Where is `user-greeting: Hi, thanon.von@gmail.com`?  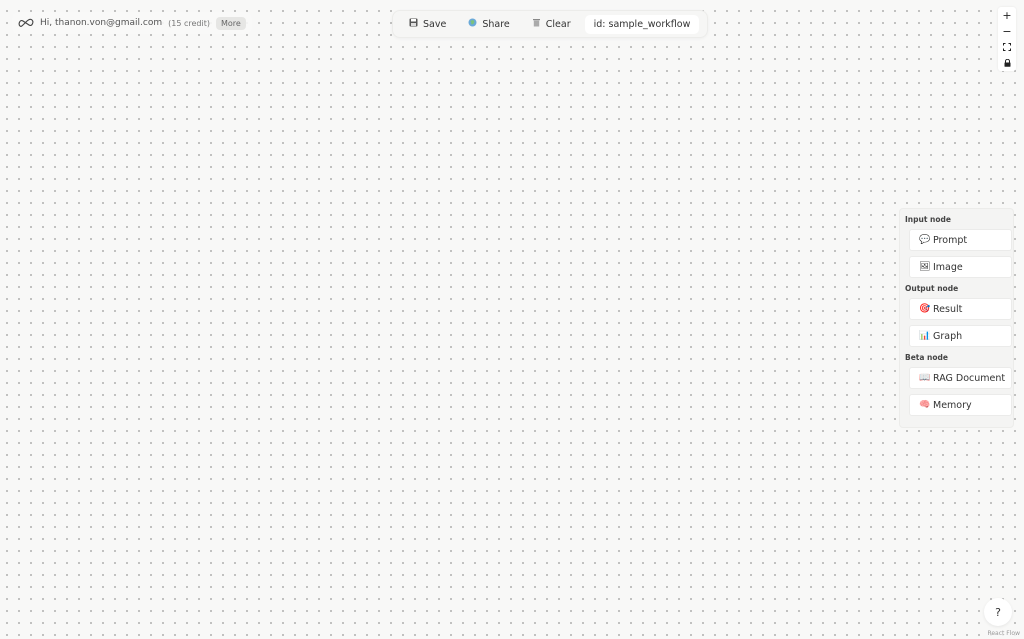 user-greeting: Hi, thanon.von@gmail.com is located at coordinates (101, 23).